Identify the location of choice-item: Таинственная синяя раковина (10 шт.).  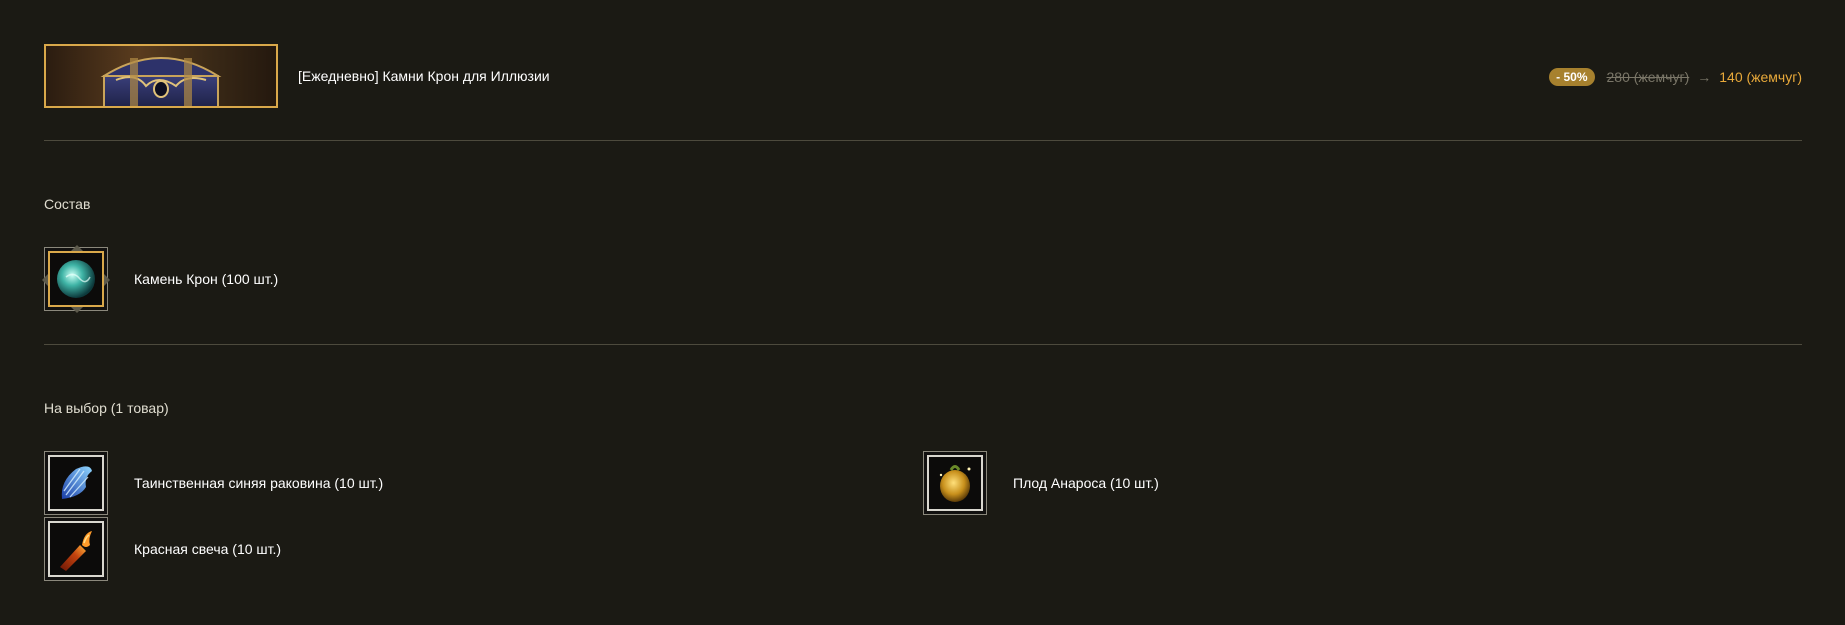
(213, 483).